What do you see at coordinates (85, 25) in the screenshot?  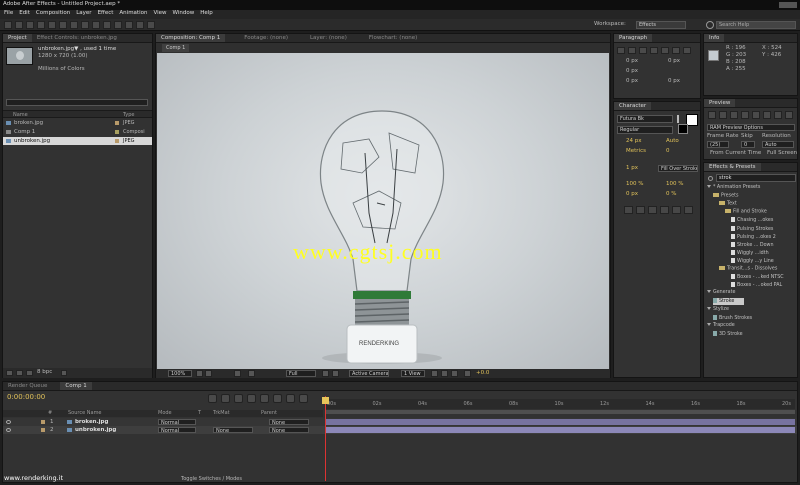 I see `pen-tool-icon` at bounding box center [85, 25].